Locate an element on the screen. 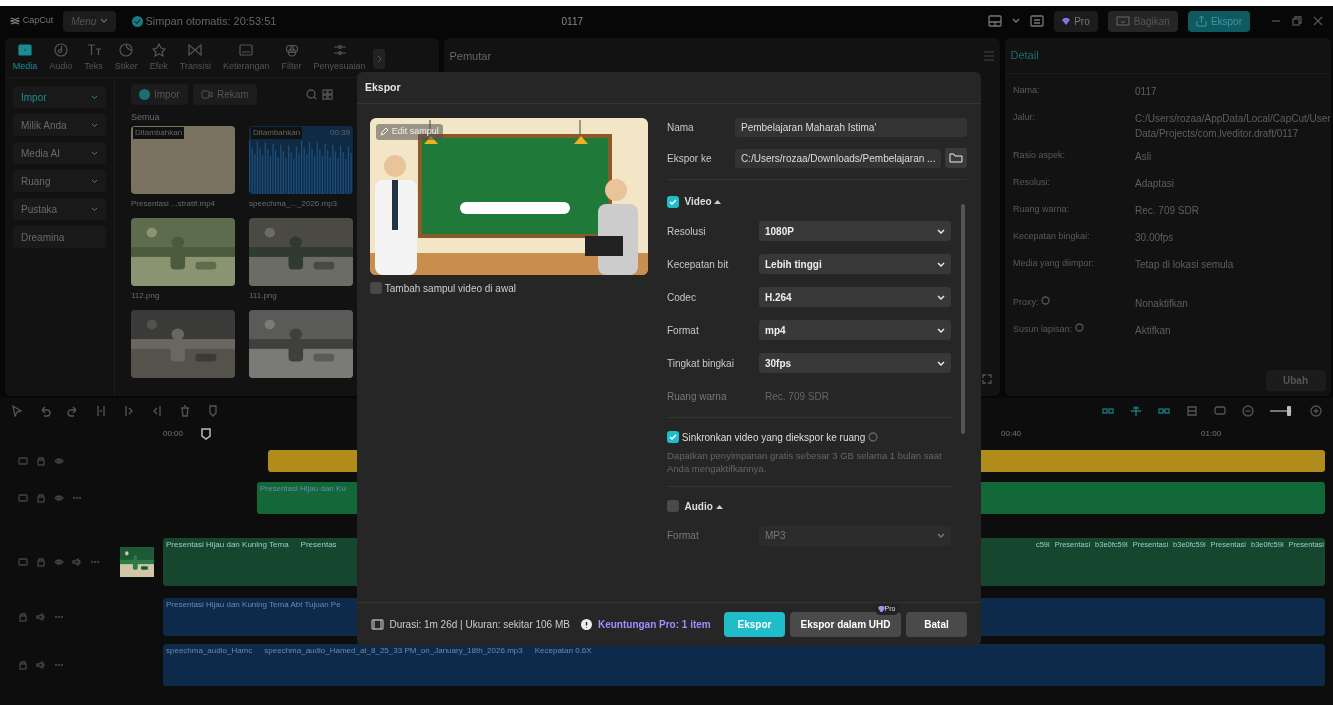  detail-label: Jalur: is located at coordinates (1024, 117).